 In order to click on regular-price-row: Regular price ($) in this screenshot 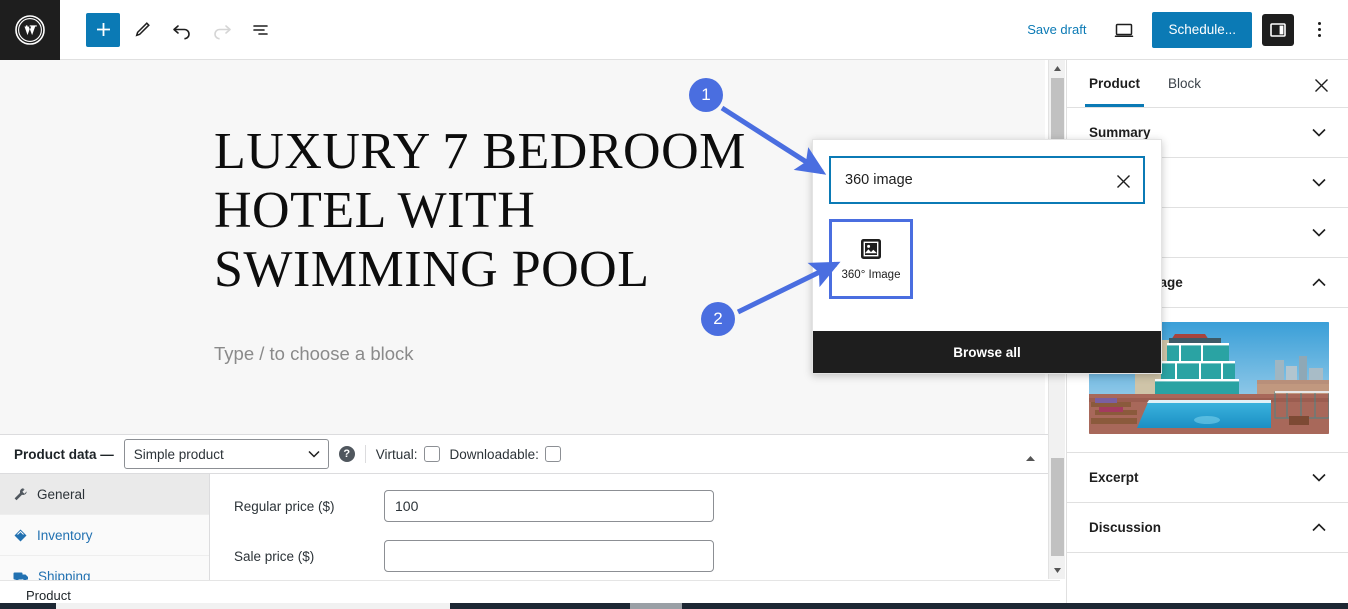, I will do `click(641, 506)`.